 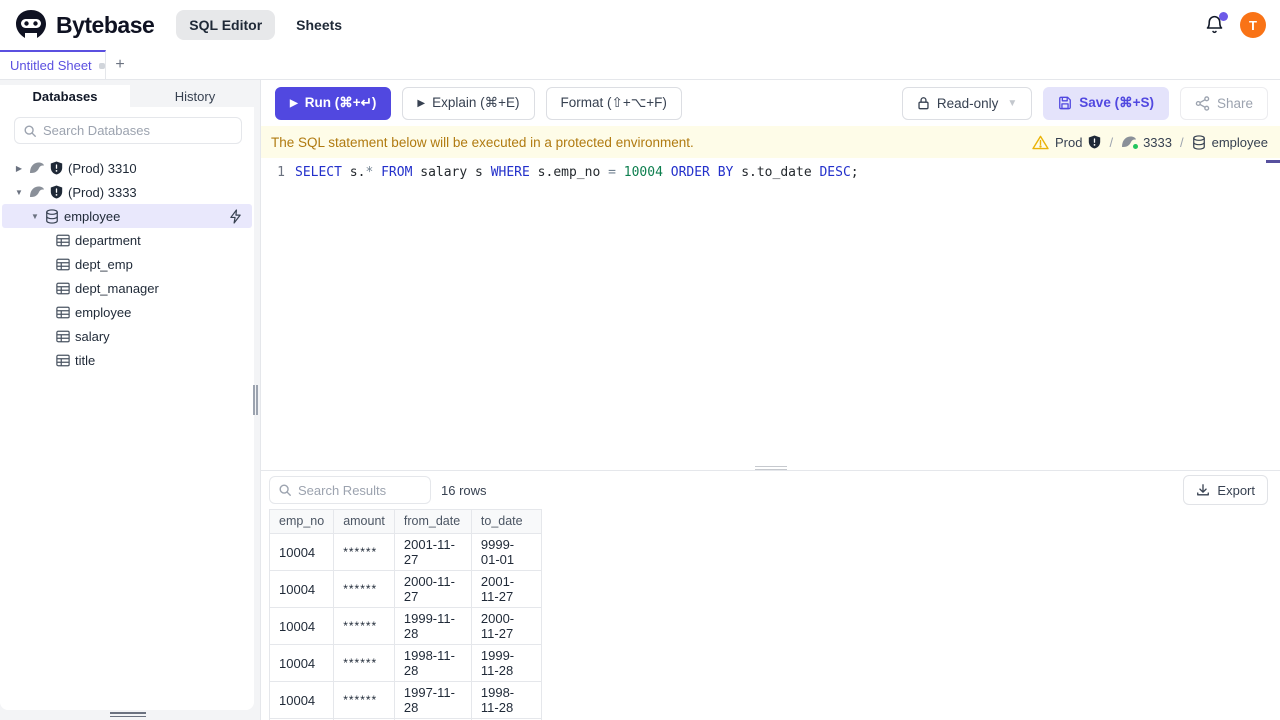 What do you see at coordinates (255, 400) in the screenshot?
I see `sidebar-resize-handle` at bounding box center [255, 400].